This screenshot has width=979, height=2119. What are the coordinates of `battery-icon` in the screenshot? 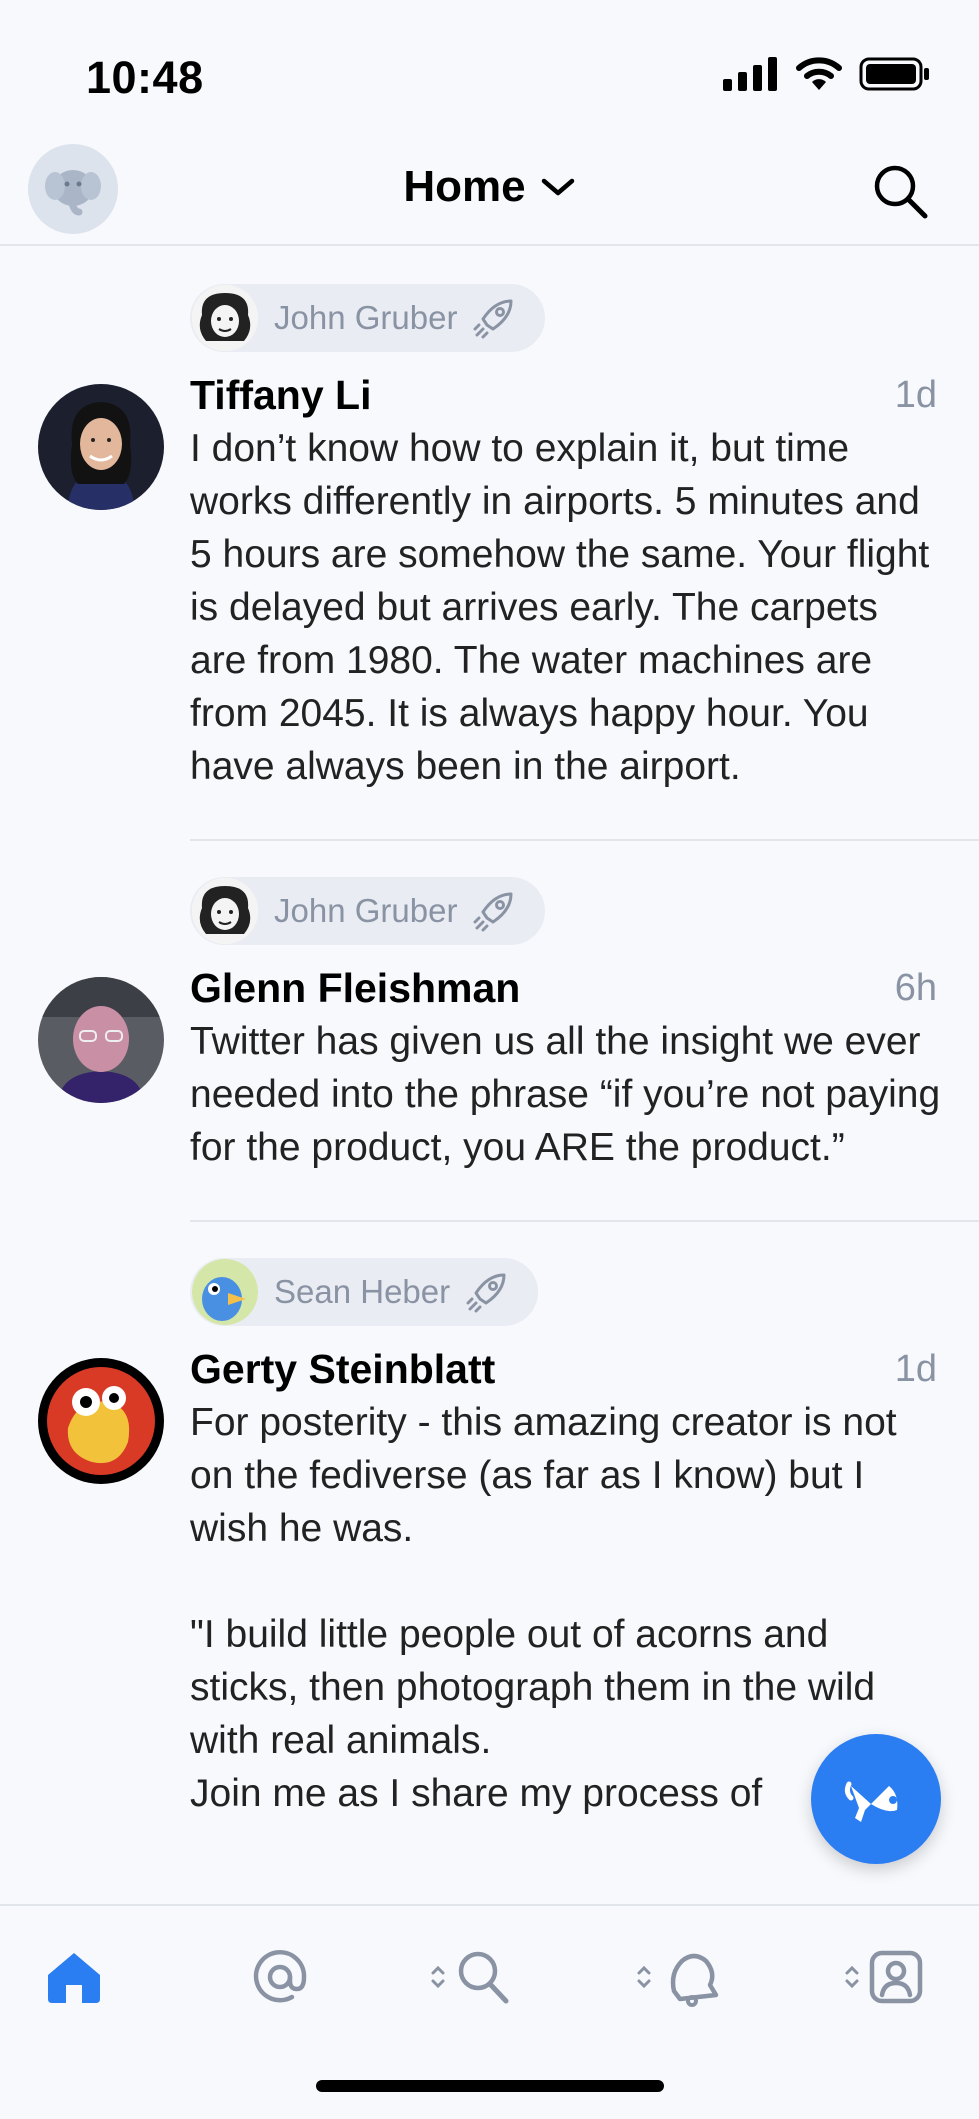 It's located at (894, 74).